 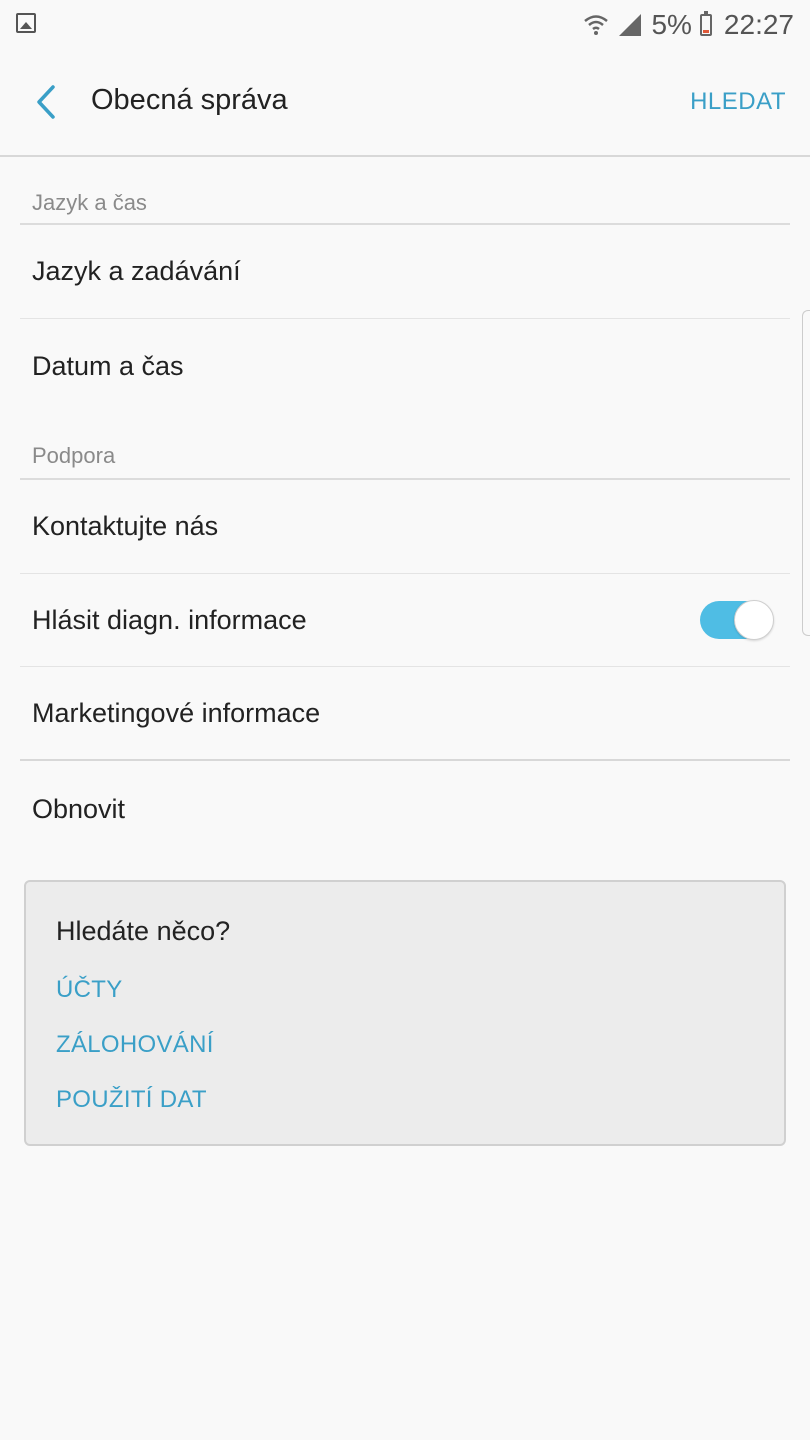 I want to click on suggestion-link-data-usage: POUŽITÍ DAT, so click(x=131, y=1100).